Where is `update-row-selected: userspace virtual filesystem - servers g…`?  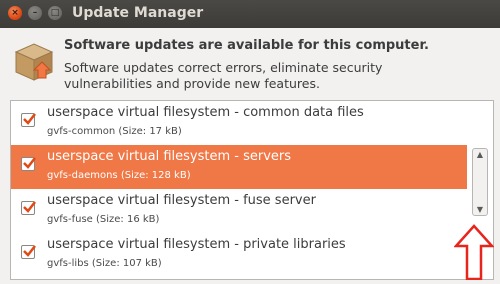
update-row-selected: userspace virtual filesystem - servers g… is located at coordinates (239, 167).